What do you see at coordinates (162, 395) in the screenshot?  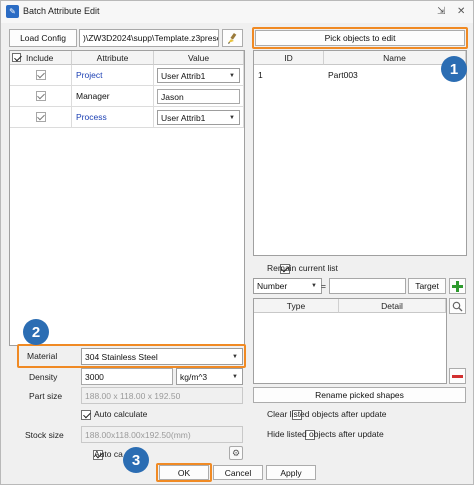 I see `part-size-field: 188.00 x 118.00 x 192.50` at bounding box center [162, 395].